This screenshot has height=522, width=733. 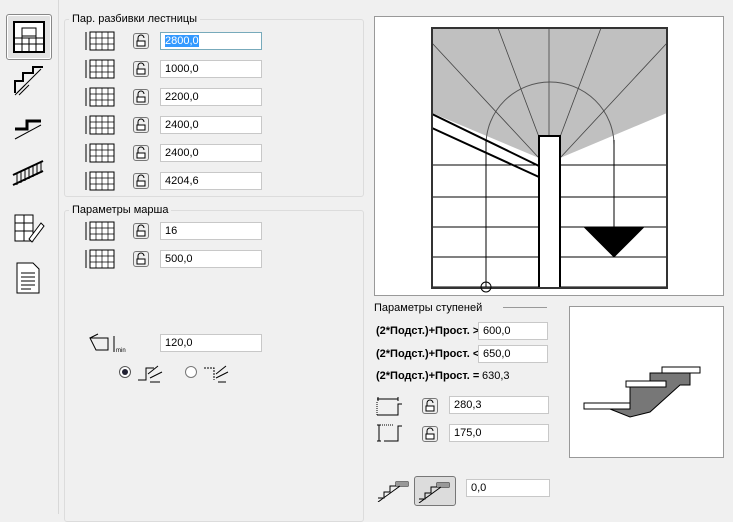 What do you see at coordinates (191, 372) in the screenshot?
I see `winder-option-b-radio` at bounding box center [191, 372].